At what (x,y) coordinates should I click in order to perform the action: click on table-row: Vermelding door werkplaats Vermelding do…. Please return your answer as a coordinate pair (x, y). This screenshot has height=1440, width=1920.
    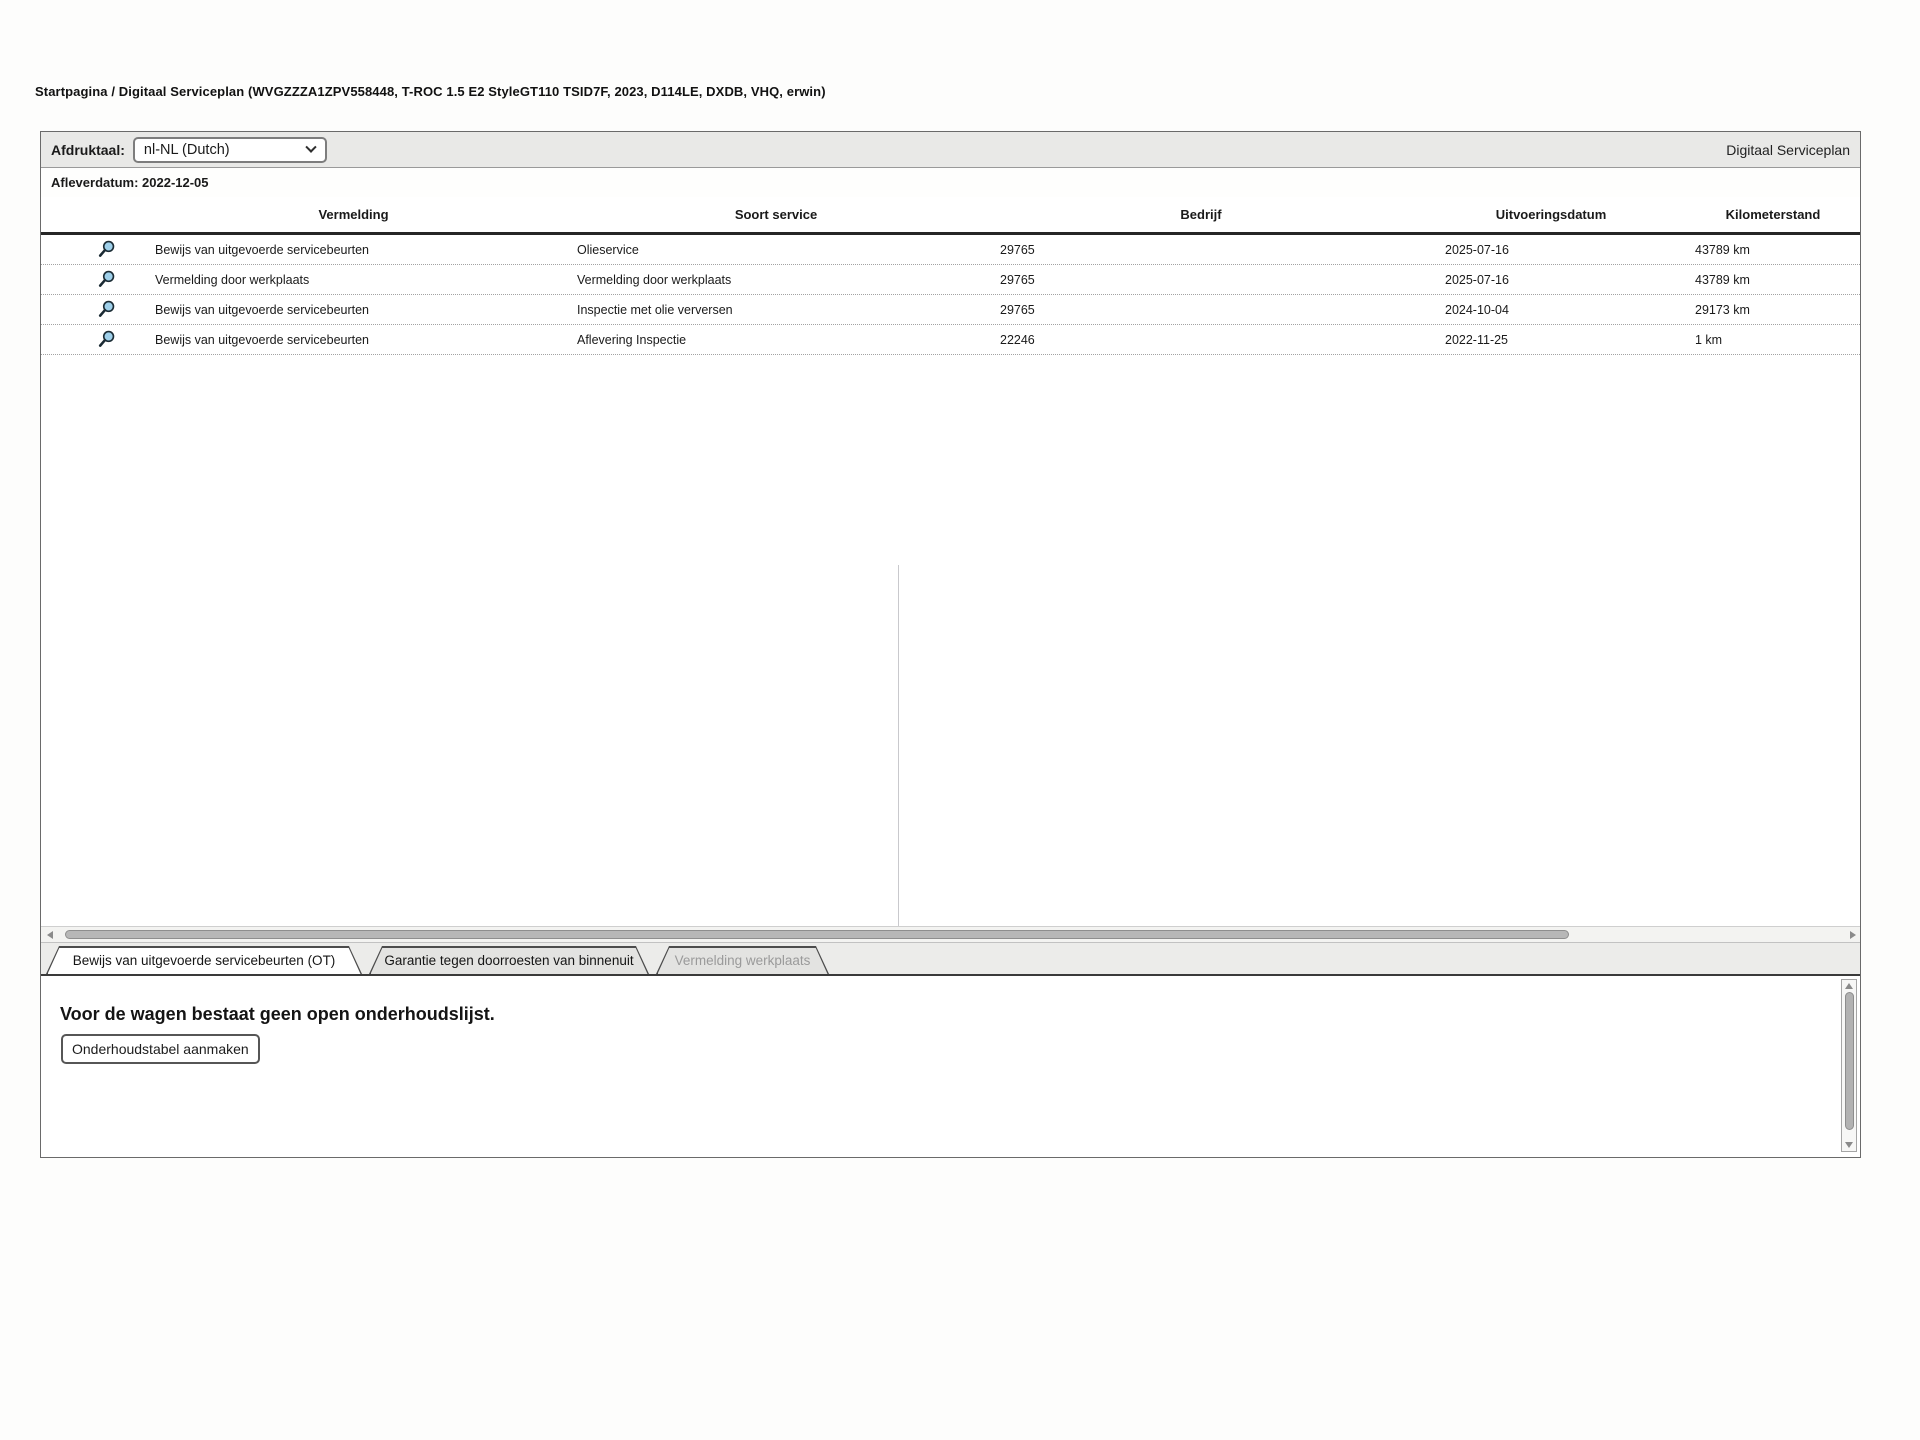
    Looking at the image, I should click on (950, 280).